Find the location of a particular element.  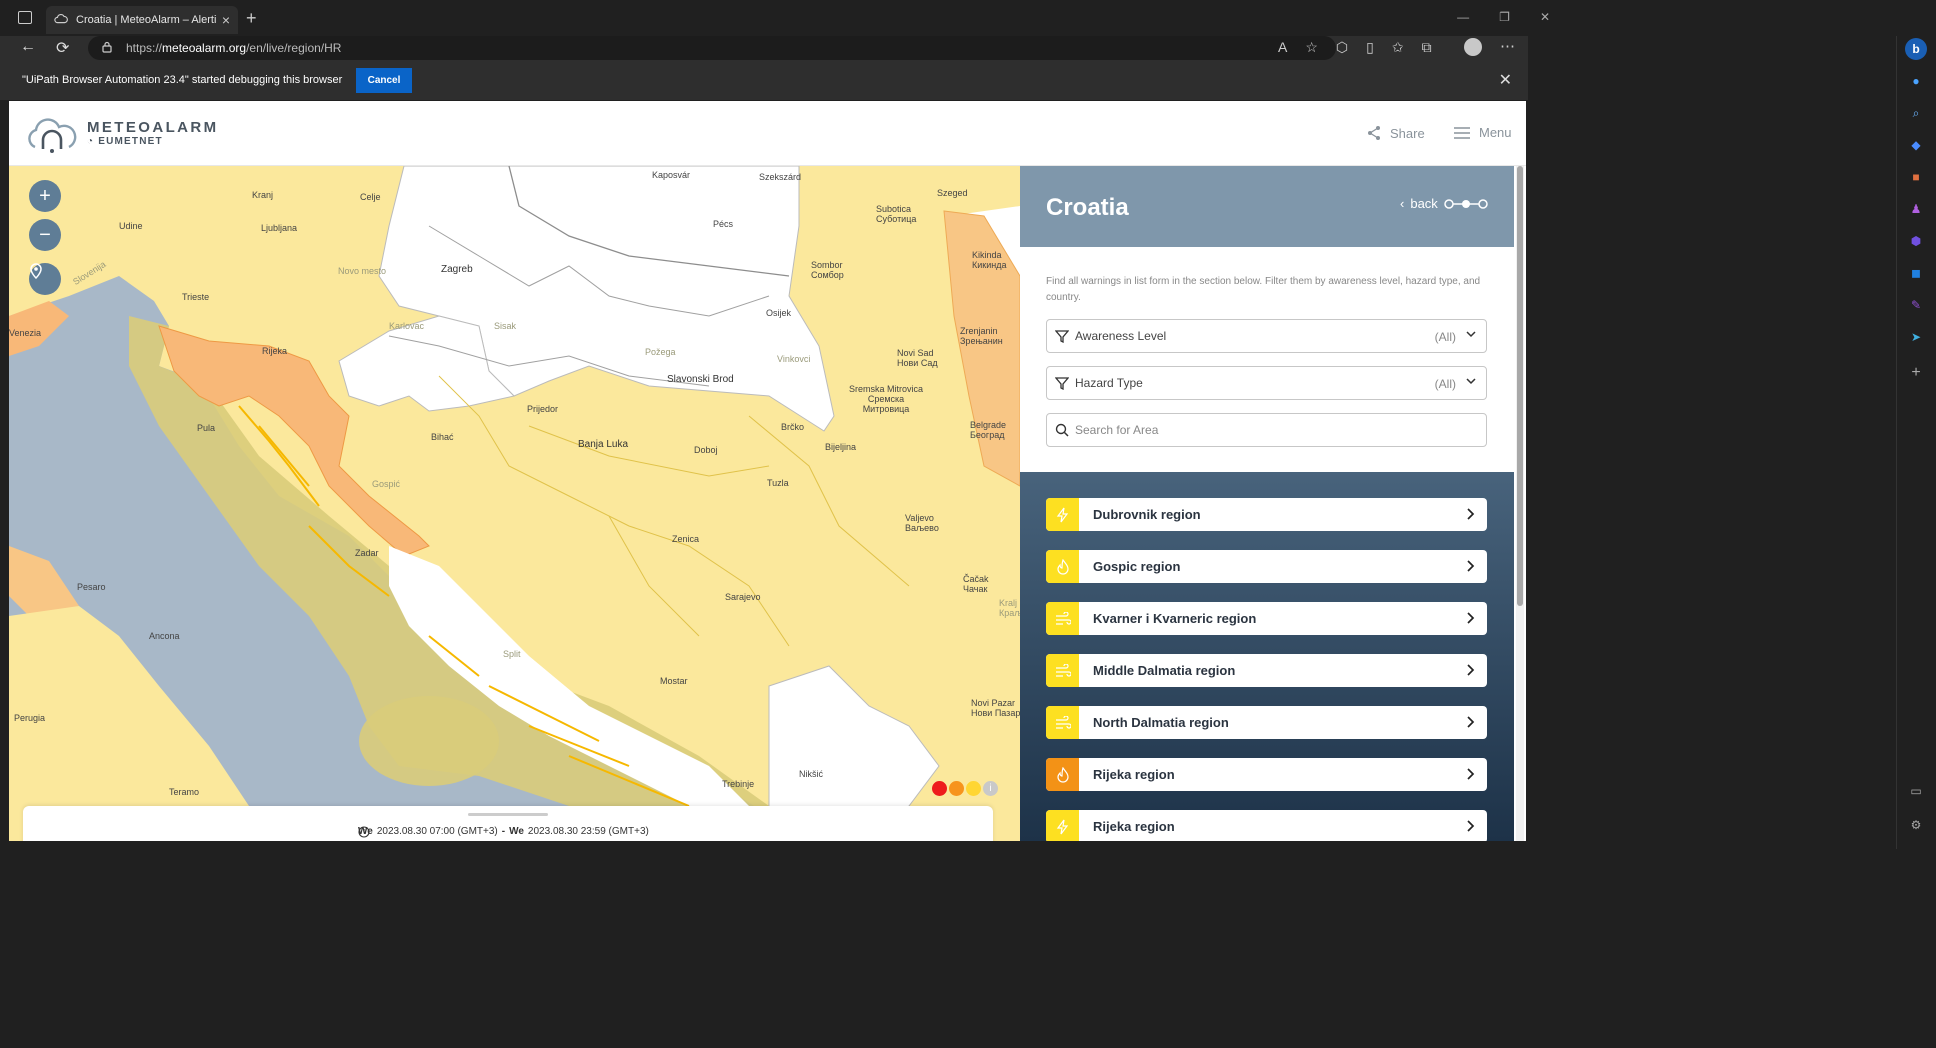

menu-button: Menu is located at coordinates (1482, 132).